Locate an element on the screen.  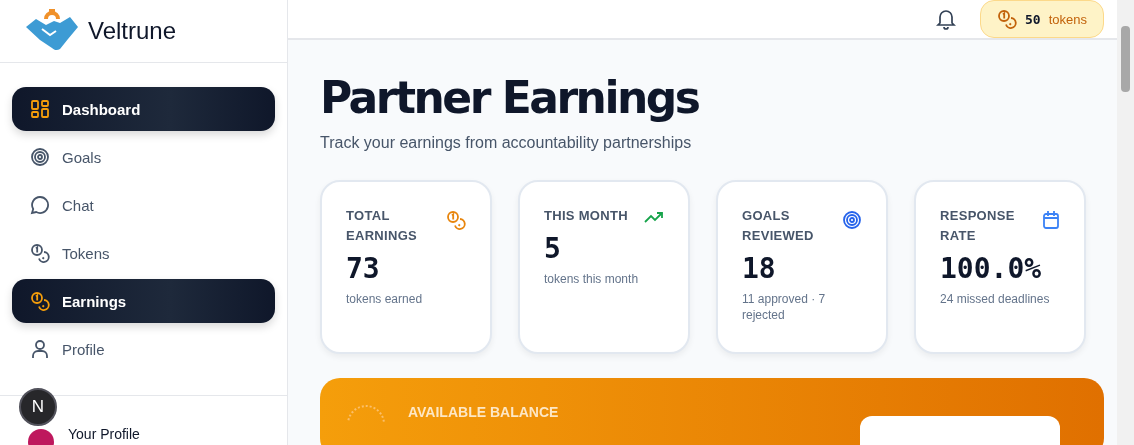
brand-name: Veltrune is located at coordinates (132, 31).